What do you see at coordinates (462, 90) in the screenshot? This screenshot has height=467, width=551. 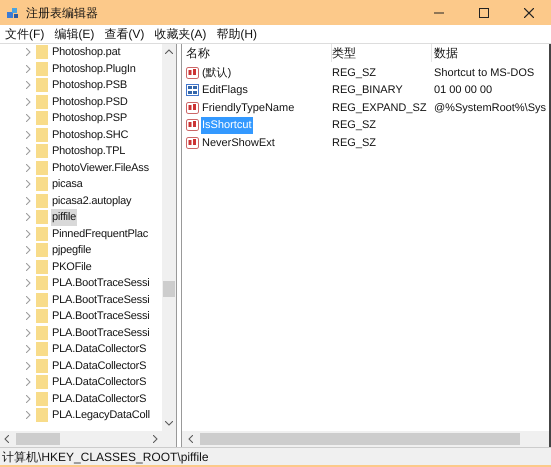 I see `value-data: 01 00 00 00` at bounding box center [462, 90].